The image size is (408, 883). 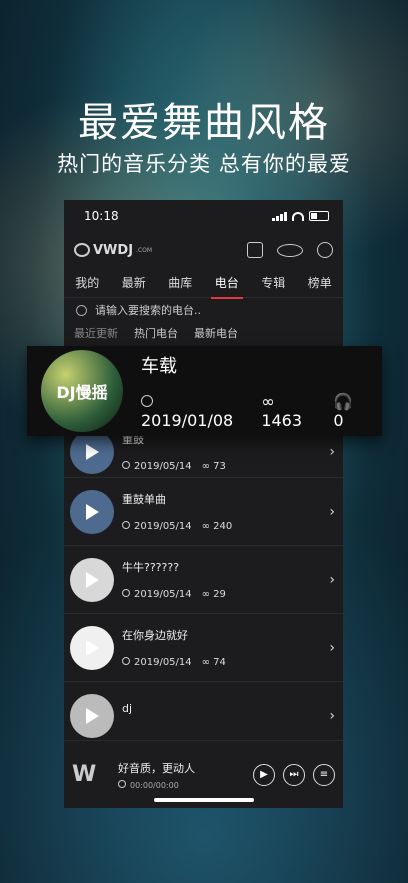 I want to click on signal-icon, so click(x=279, y=216).